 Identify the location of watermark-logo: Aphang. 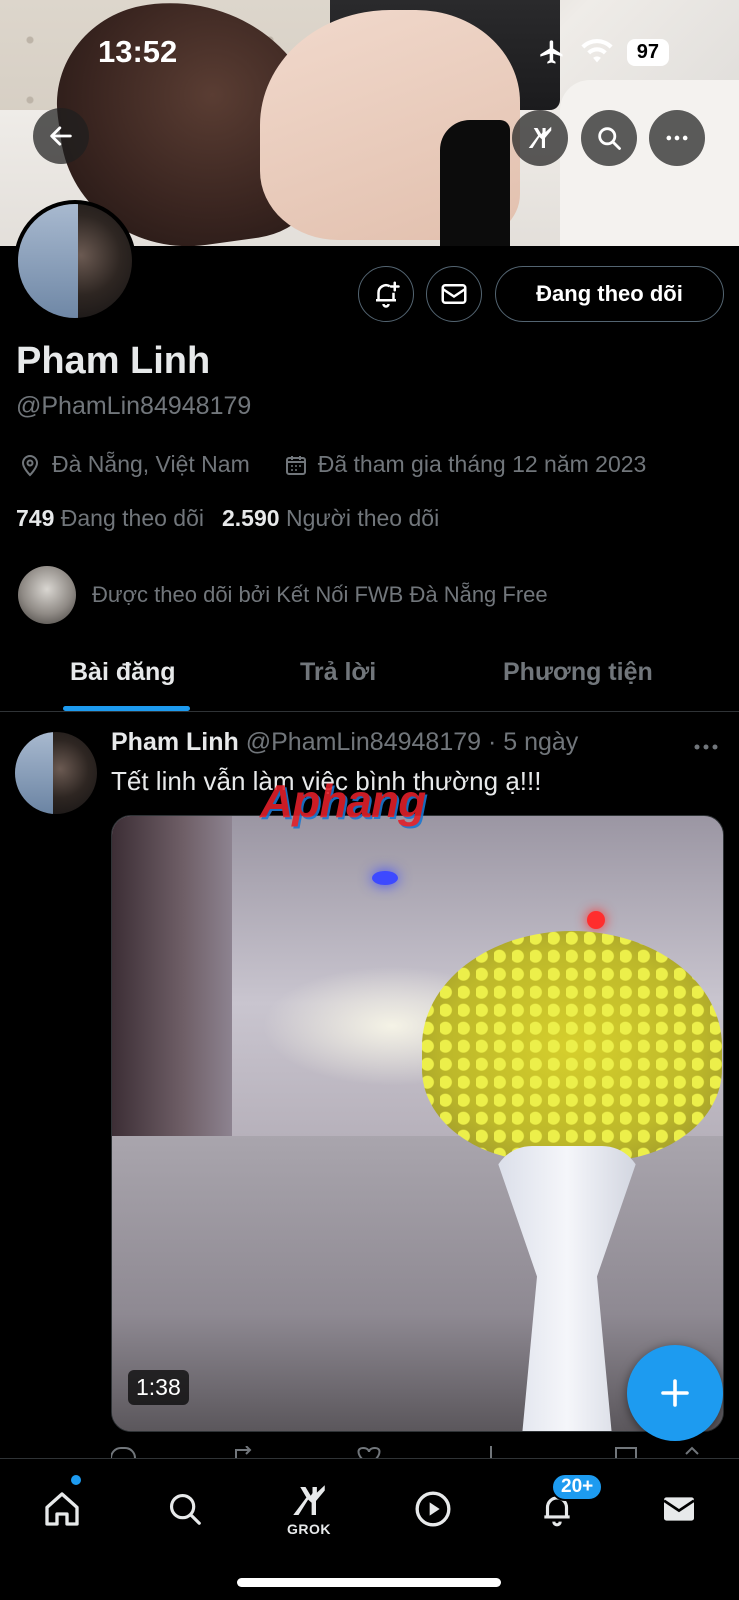
(343, 801).